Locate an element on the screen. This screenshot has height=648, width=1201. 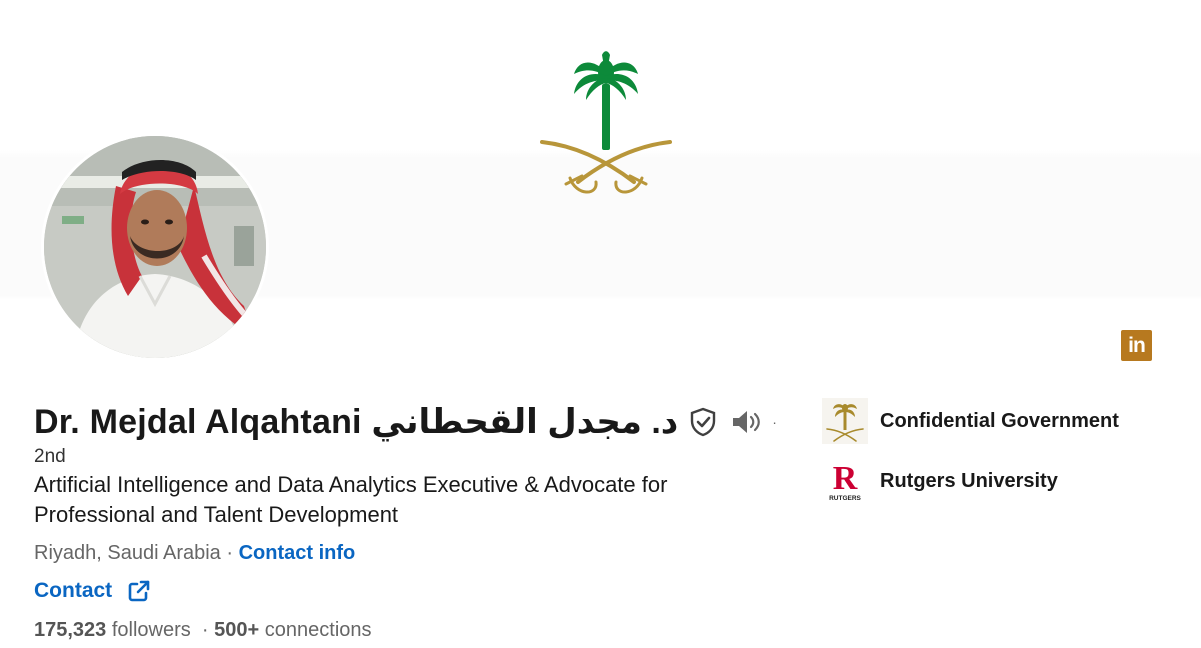
connections-label: connections is located at coordinates (318, 630).